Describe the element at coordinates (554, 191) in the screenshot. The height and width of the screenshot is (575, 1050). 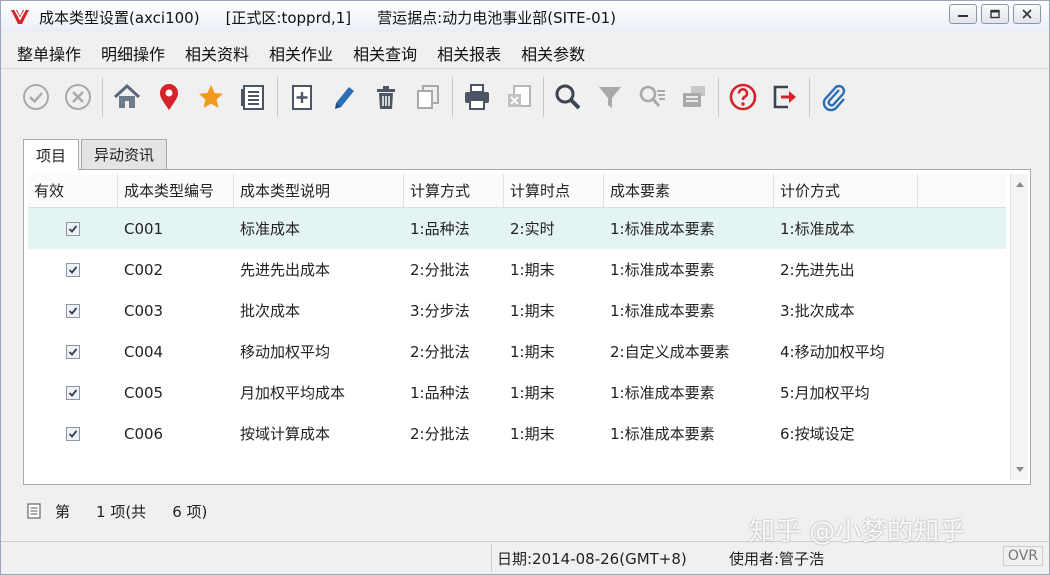
I see `header-point: 计算时点` at that location.